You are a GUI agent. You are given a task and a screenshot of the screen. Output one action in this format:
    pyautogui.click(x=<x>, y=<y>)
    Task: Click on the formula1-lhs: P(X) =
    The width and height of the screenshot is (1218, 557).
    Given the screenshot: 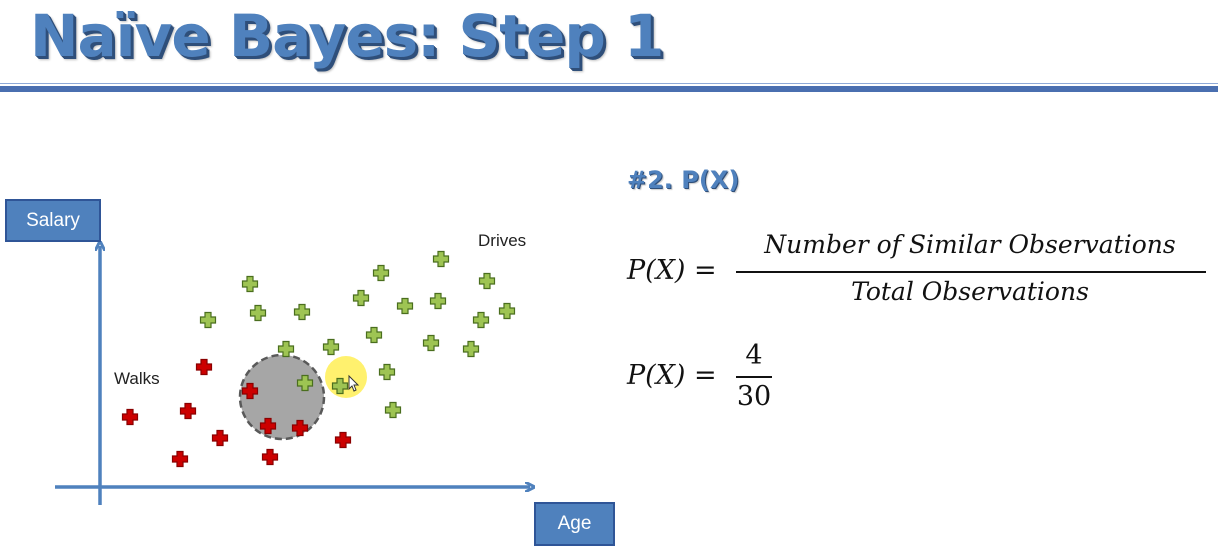 What is the action you would take?
    pyautogui.click(x=672, y=270)
    